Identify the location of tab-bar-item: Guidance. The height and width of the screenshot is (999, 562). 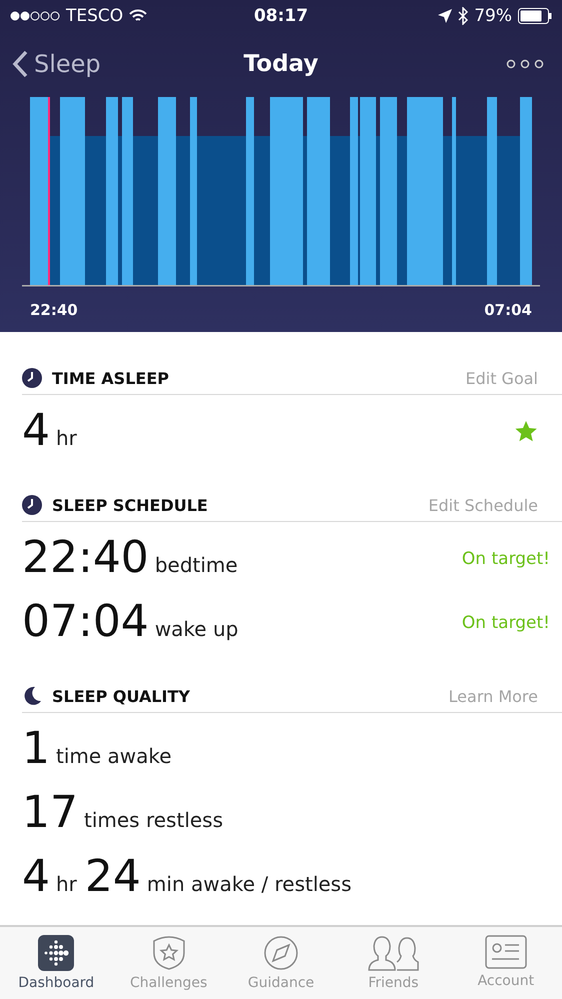
(281, 963).